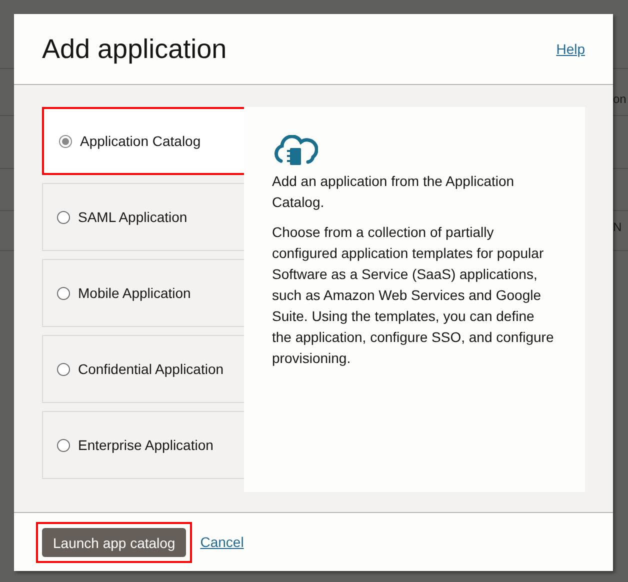 The height and width of the screenshot is (582, 628). I want to click on description-text: Choose from a collection of partially configured application templates for popular Software as a Service (SaaS) applications, such as Amazon Web Services and Google Suite. Using the templates, you can define the application, configure SSO, and configure provisioning., so click(413, 295).